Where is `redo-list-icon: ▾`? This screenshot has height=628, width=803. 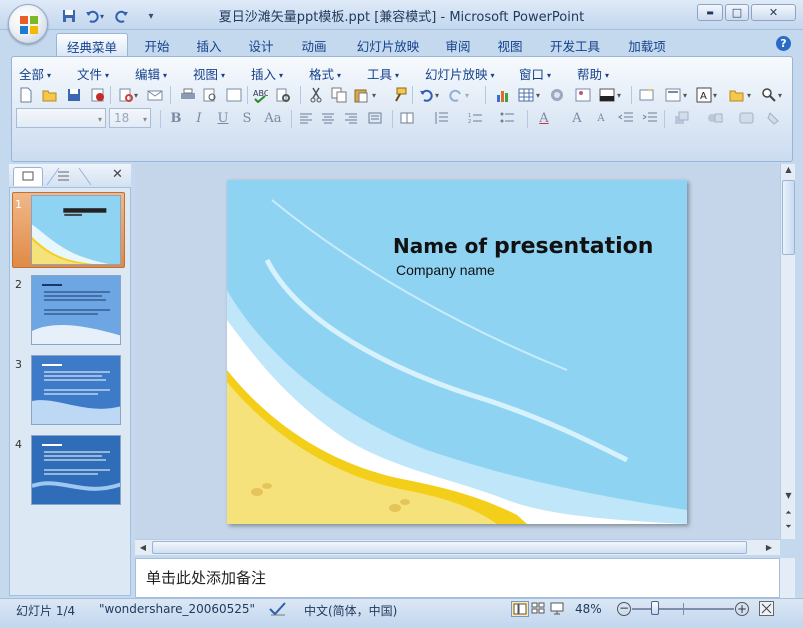
redo-list-icon: ▾ is located at coordinates (467, 95).